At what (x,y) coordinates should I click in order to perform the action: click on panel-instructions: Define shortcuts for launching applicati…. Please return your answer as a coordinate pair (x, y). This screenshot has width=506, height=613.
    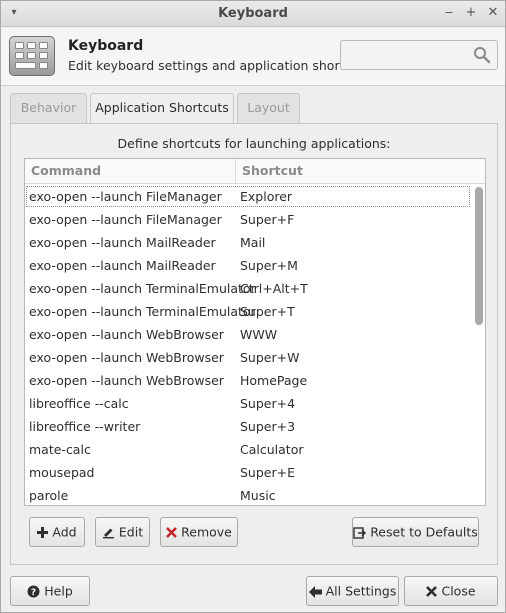
    Looking at the image, I should click on (254, 143).